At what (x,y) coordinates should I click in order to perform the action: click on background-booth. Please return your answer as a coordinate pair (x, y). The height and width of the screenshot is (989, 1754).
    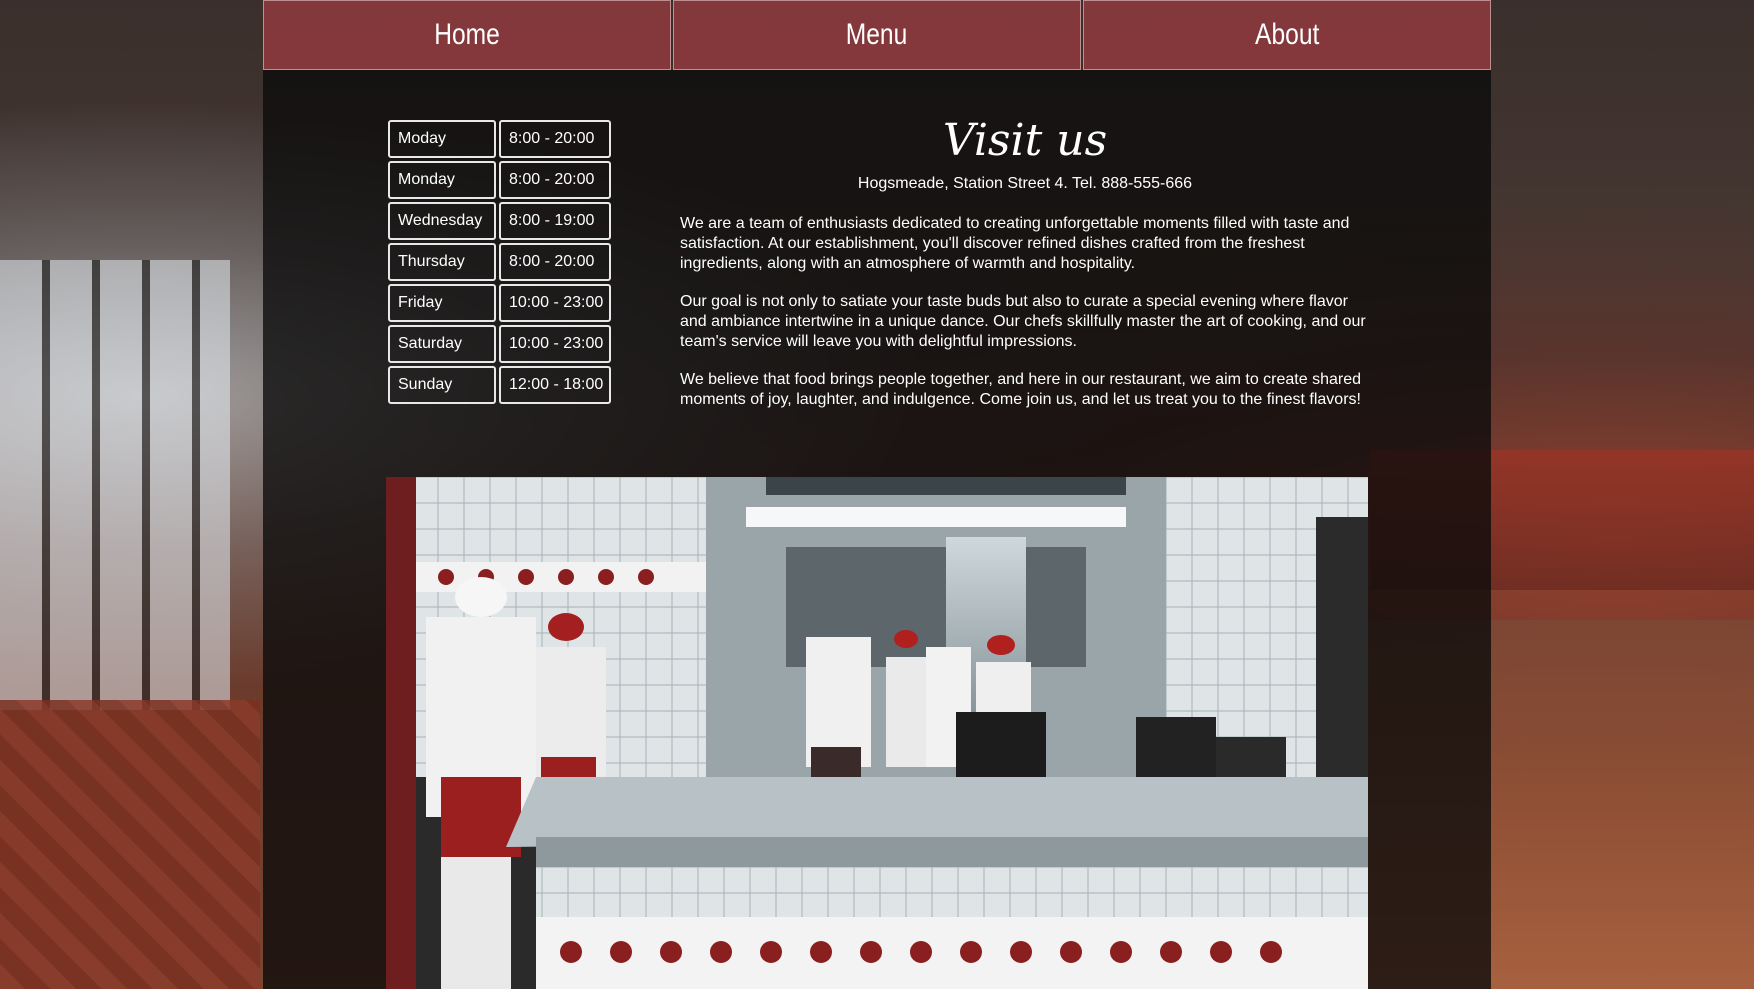
    Looking at the image, I should click on (130, 844).